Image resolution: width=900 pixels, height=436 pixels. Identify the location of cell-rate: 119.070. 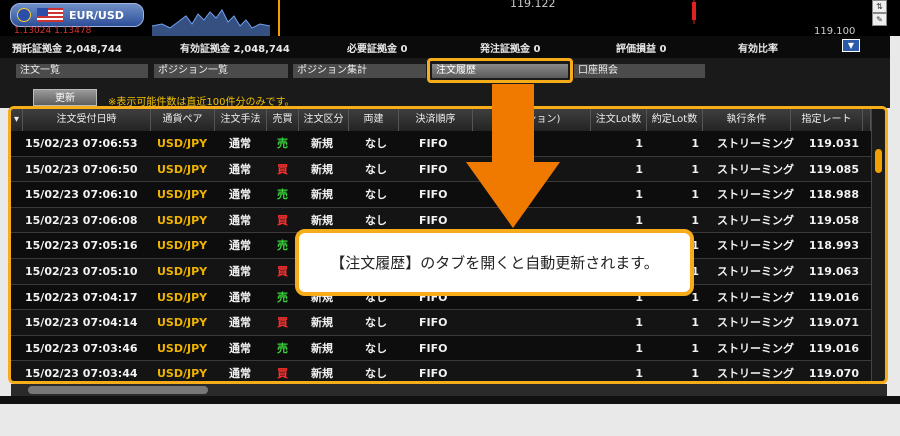
(833, 374).